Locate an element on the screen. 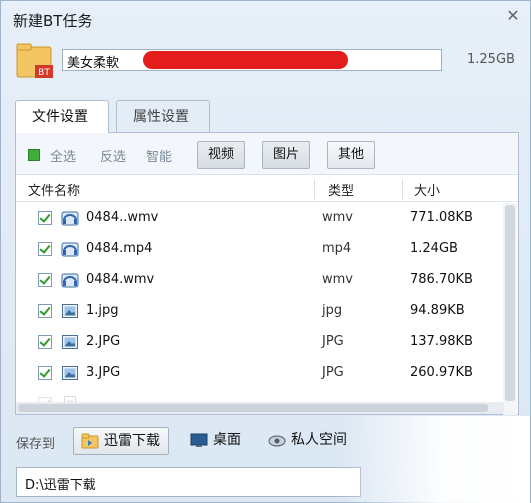 This screenshot has height=503, width=531. save-path-value: D:\迅雷下载 is located at coordinates (60, 485).